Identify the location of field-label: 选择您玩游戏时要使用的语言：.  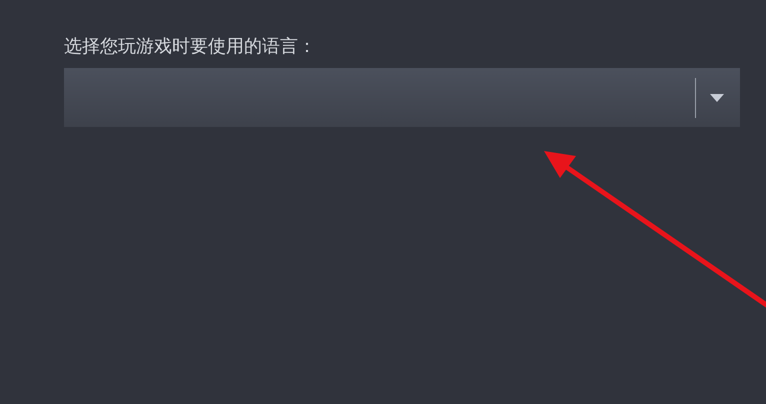
(190, 46).